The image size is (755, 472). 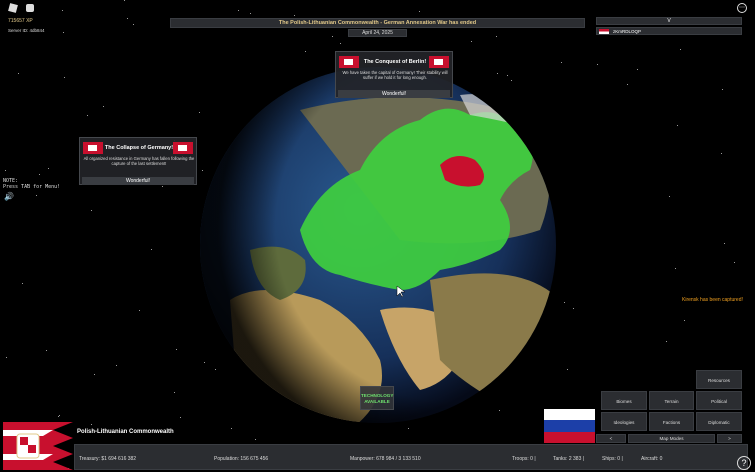 I want to click on map-mode-next-button: >, so click(x=729, y=438).